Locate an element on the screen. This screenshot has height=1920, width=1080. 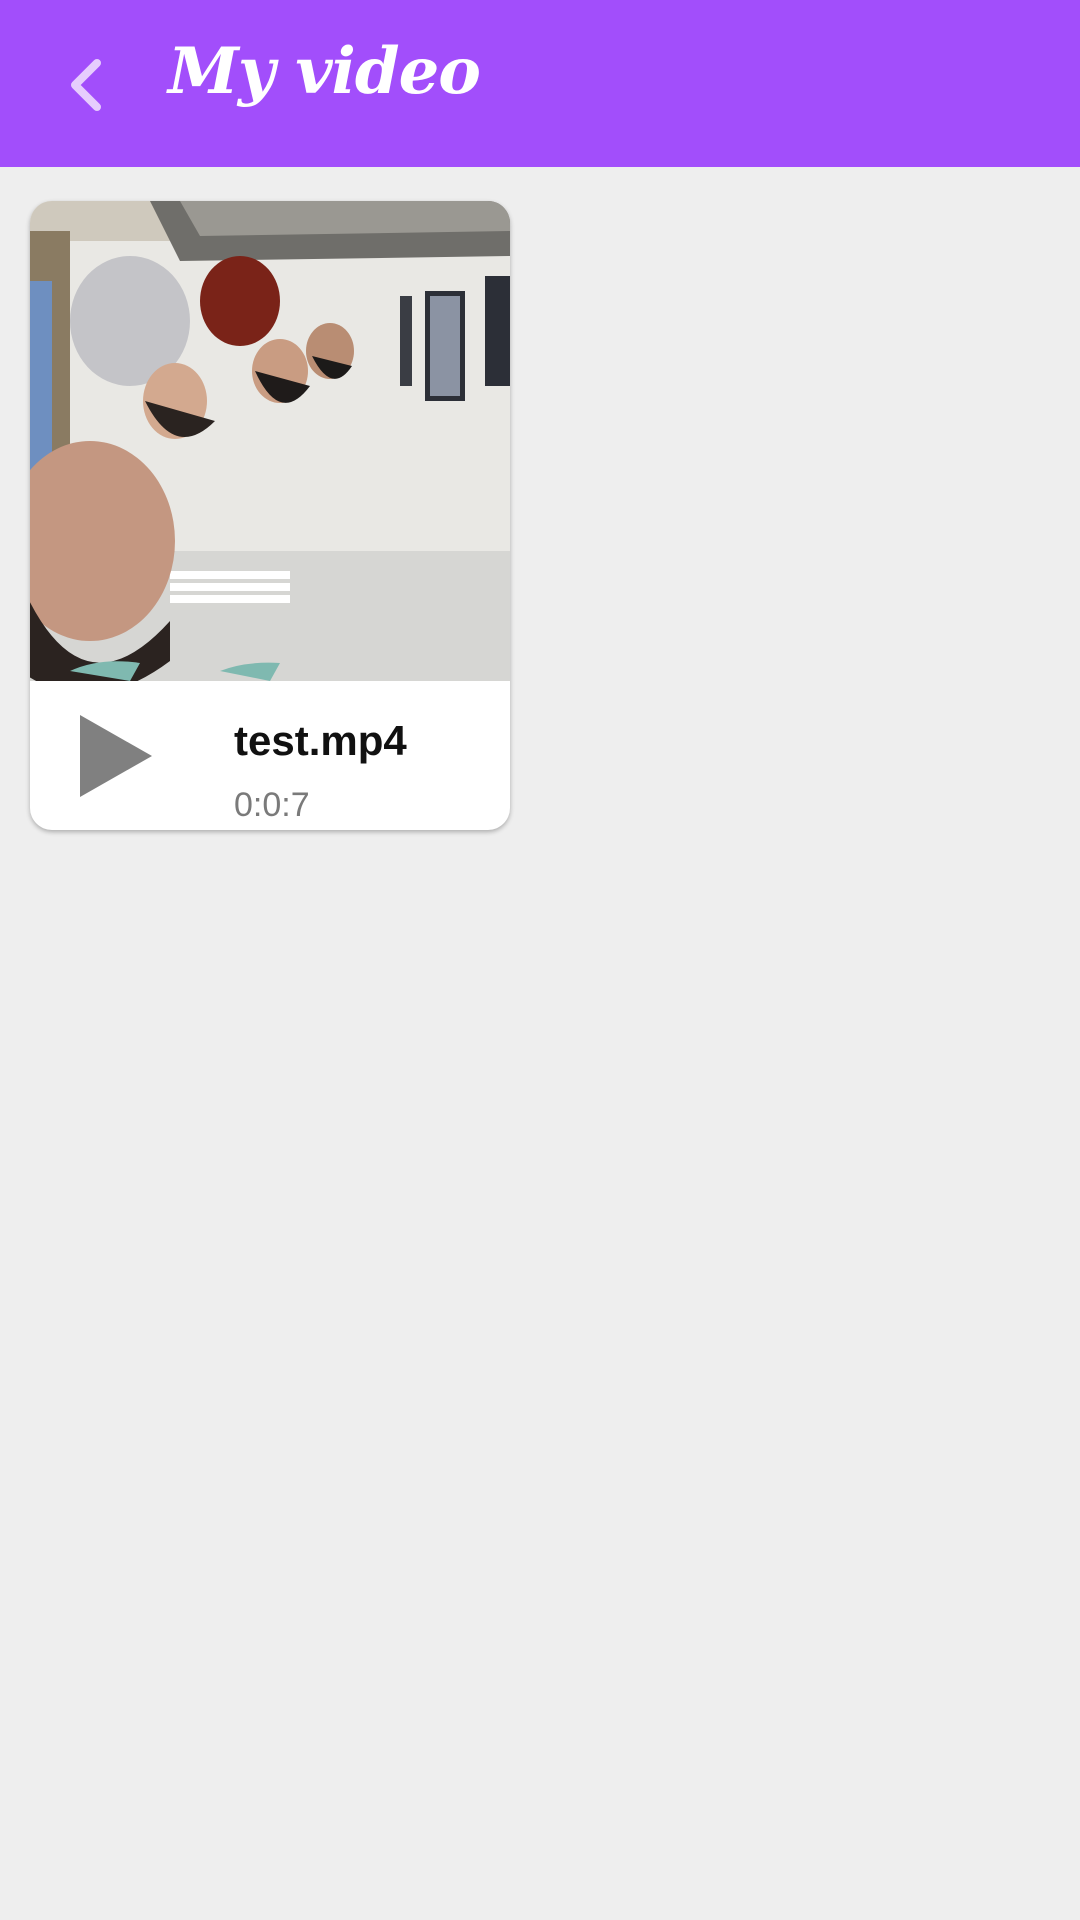
play-button is located at coordinates (118, 756).